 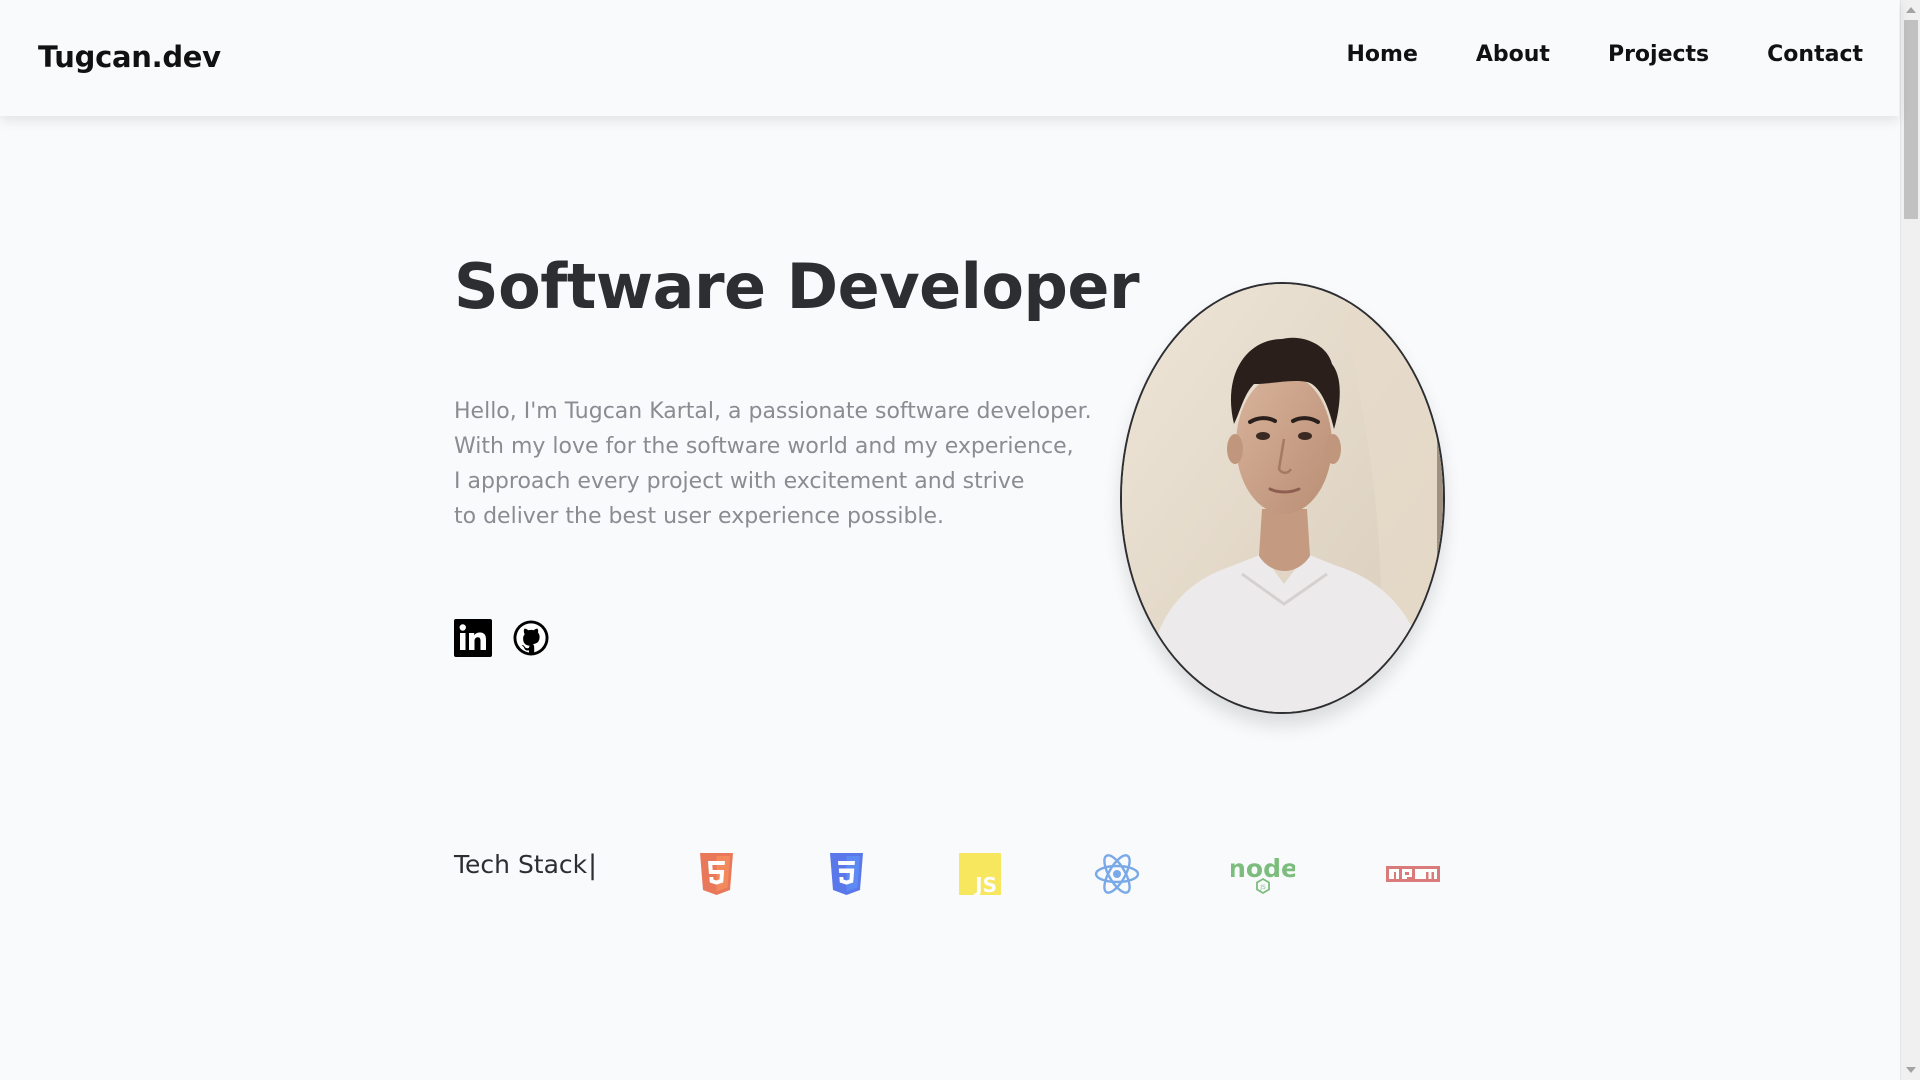 I want to click on site-header: Tugcan.dev Home About Projects Contact, so click(x=949, y=58).